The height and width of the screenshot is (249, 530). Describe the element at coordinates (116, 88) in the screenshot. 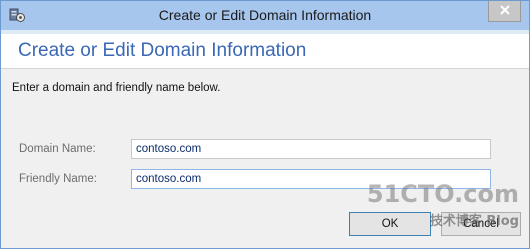

I see `instruction-text: Enter a domain and friendly name below.` at that location.